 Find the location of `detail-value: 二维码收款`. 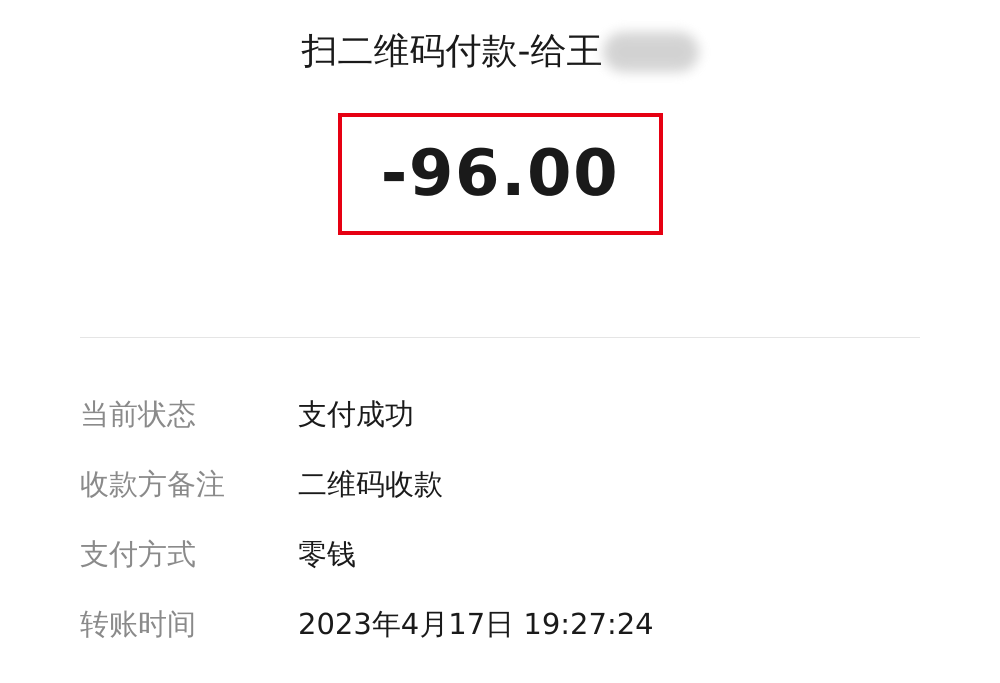

detail-value: 二维码收款 is located at coordinates (370, 485).